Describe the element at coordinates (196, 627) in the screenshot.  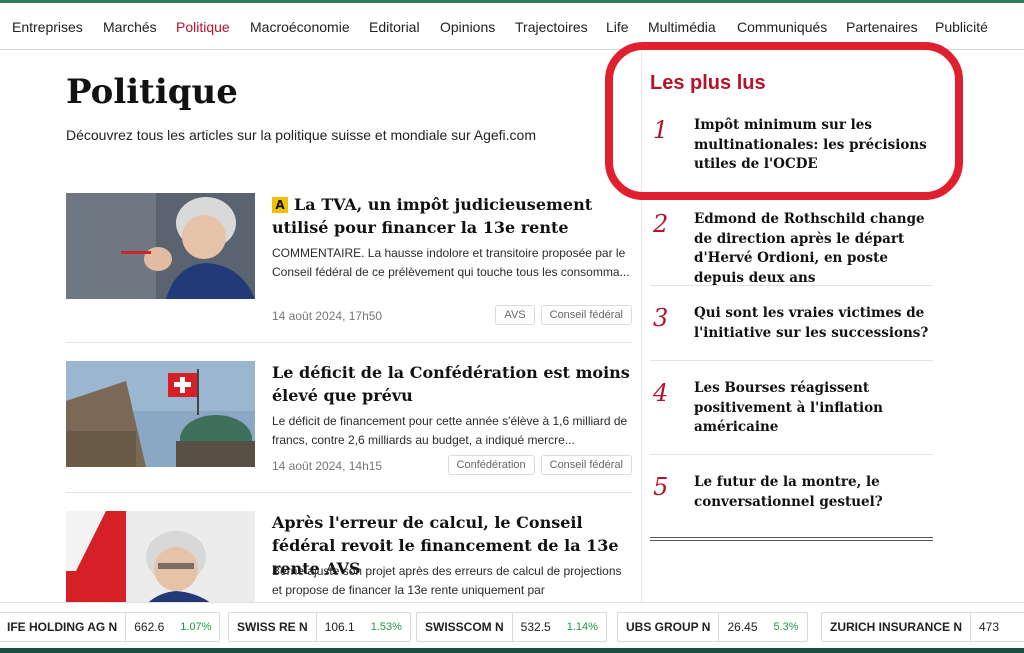
I see `ticker-change: 1.07%` at that location.